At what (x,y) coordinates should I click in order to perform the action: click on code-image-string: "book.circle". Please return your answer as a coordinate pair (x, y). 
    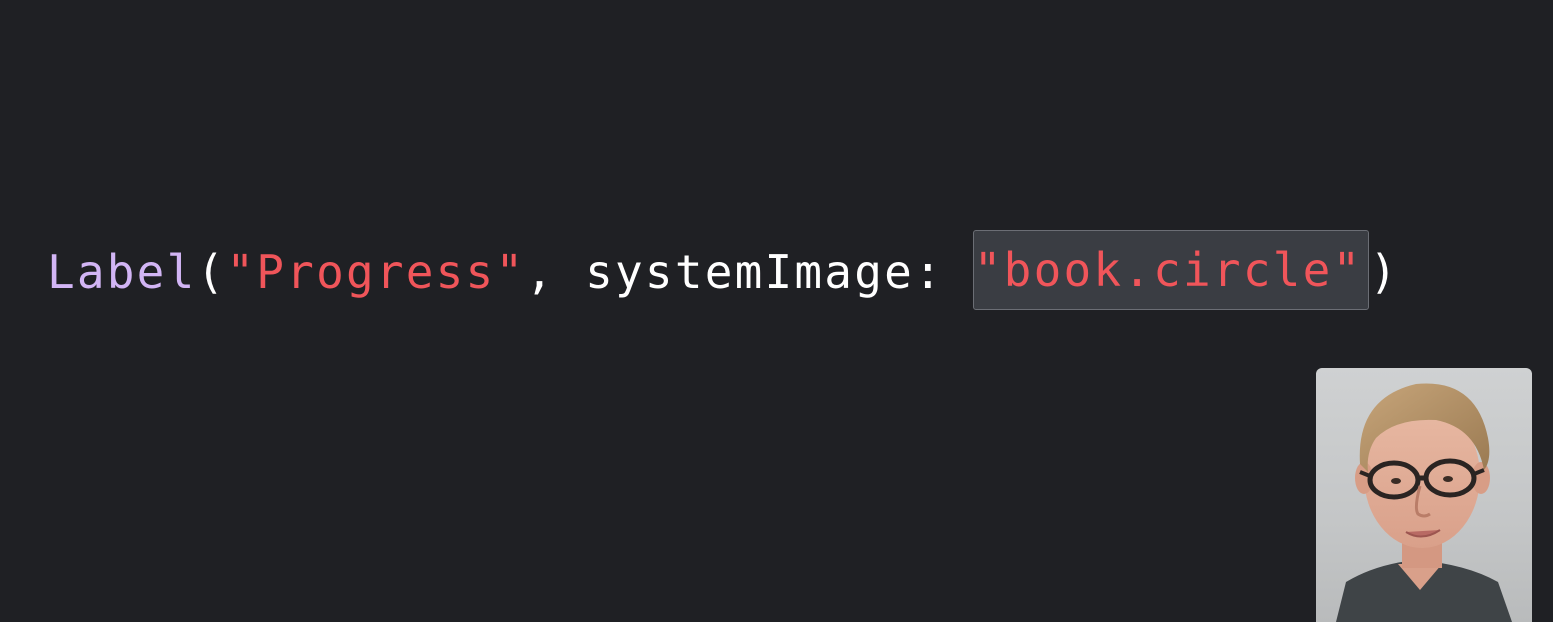
    Looking at the image, I should click on (1168, 270).